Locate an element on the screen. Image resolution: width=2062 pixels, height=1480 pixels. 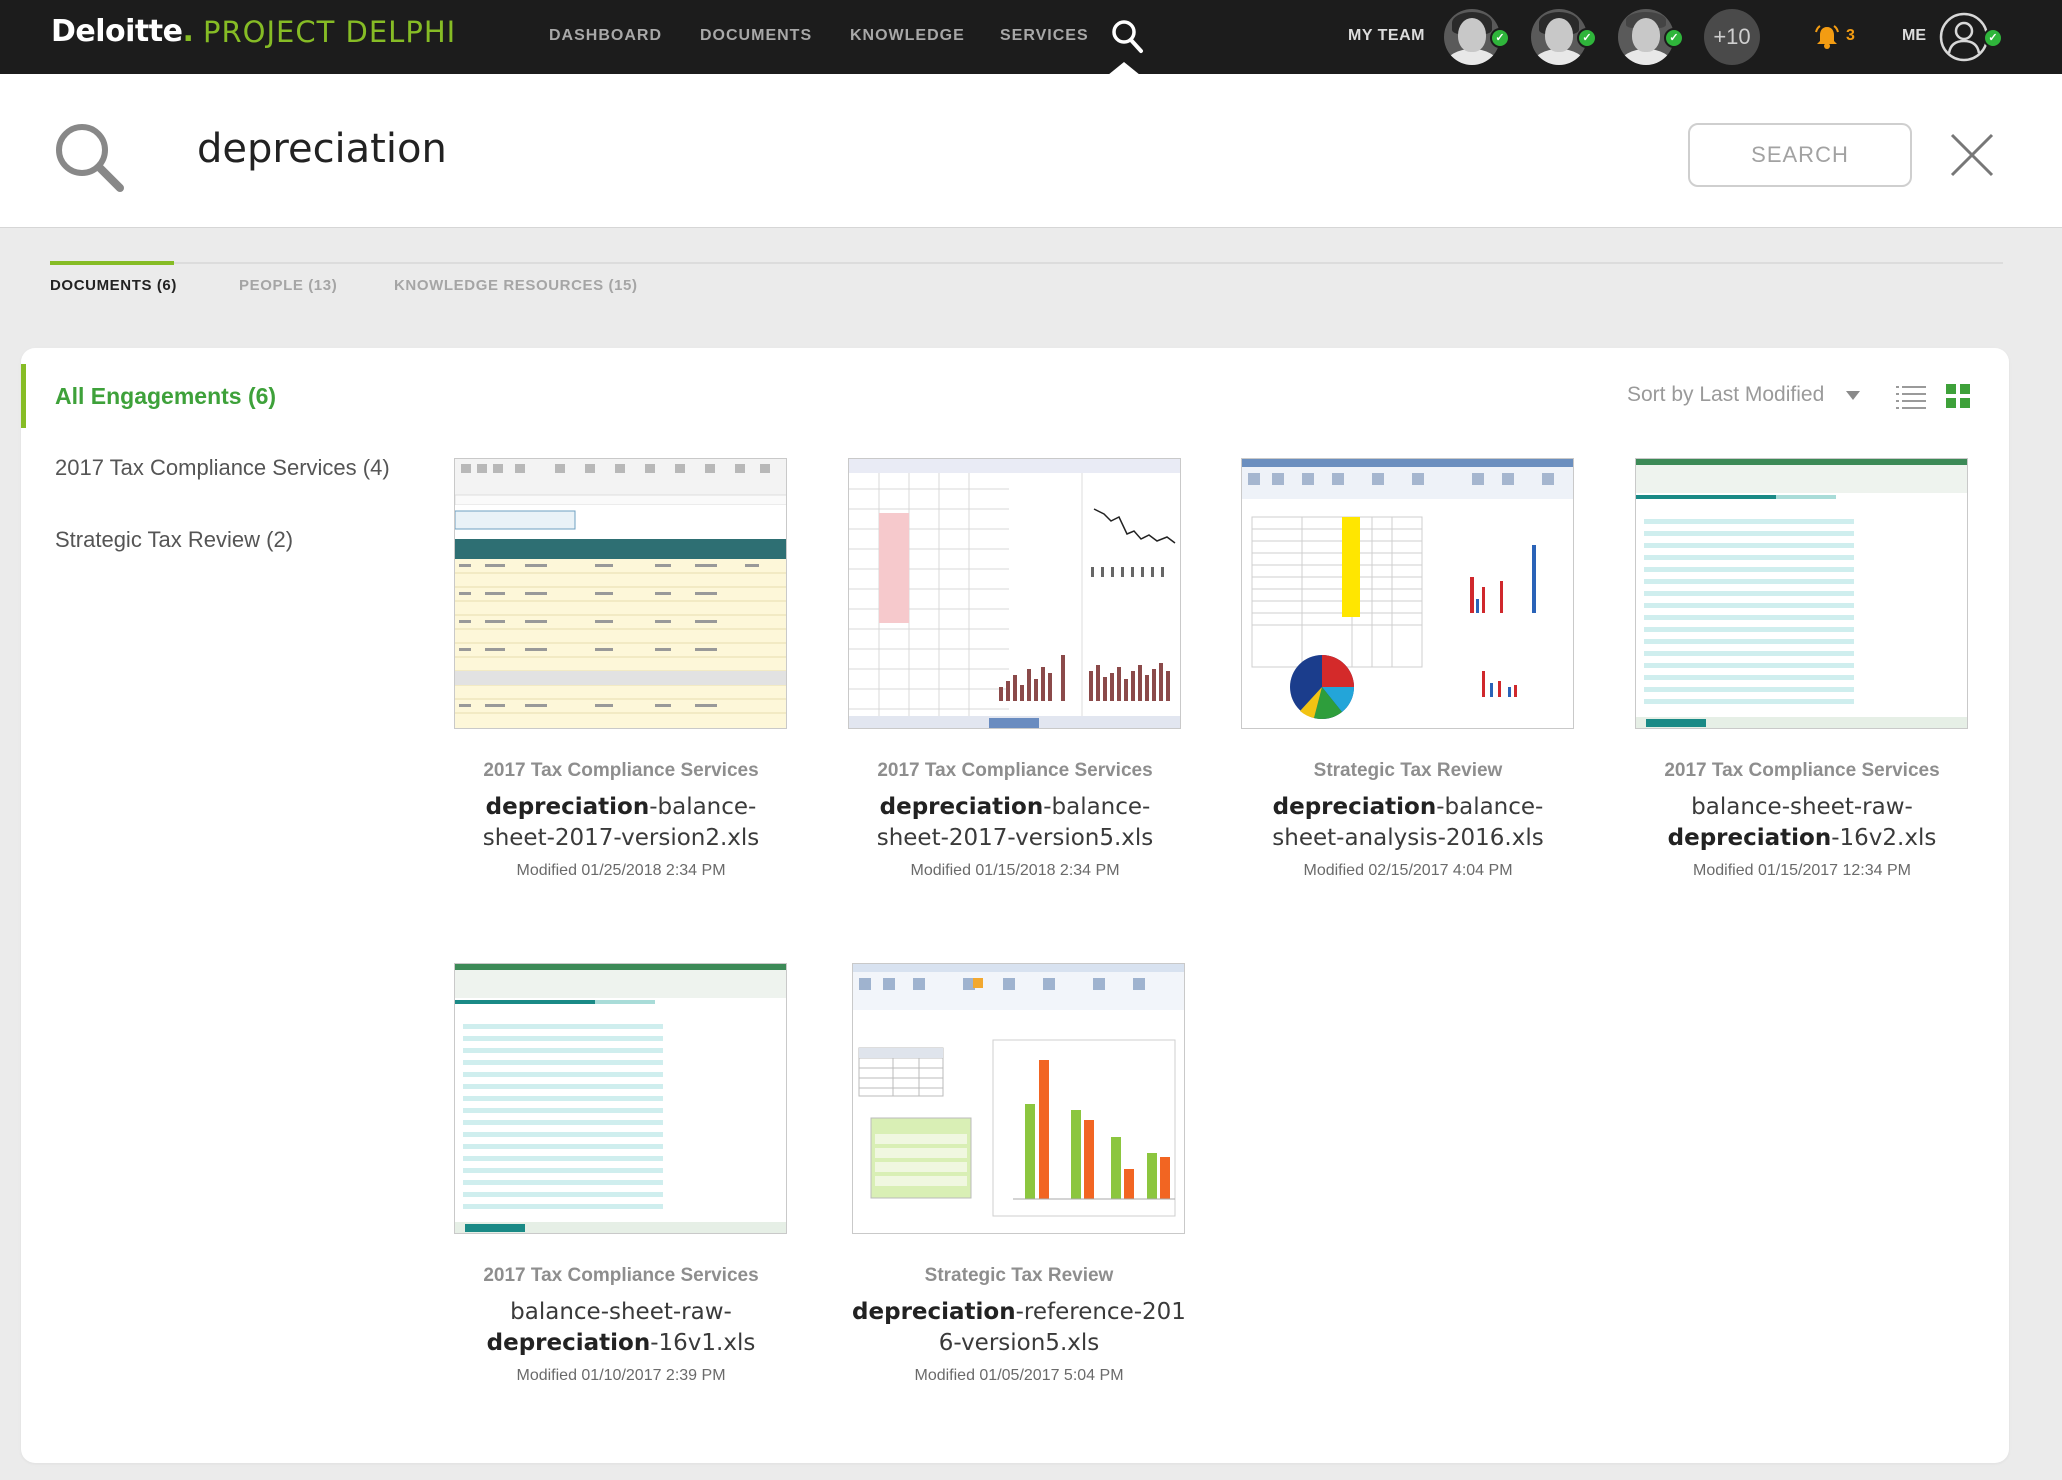
deloitte-logo: Deloitte. is located at coordinates (122, 31).